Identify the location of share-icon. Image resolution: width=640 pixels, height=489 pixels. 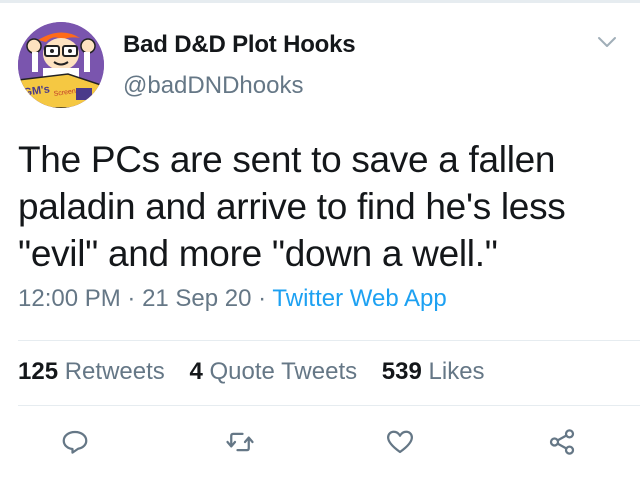
(562, 442).